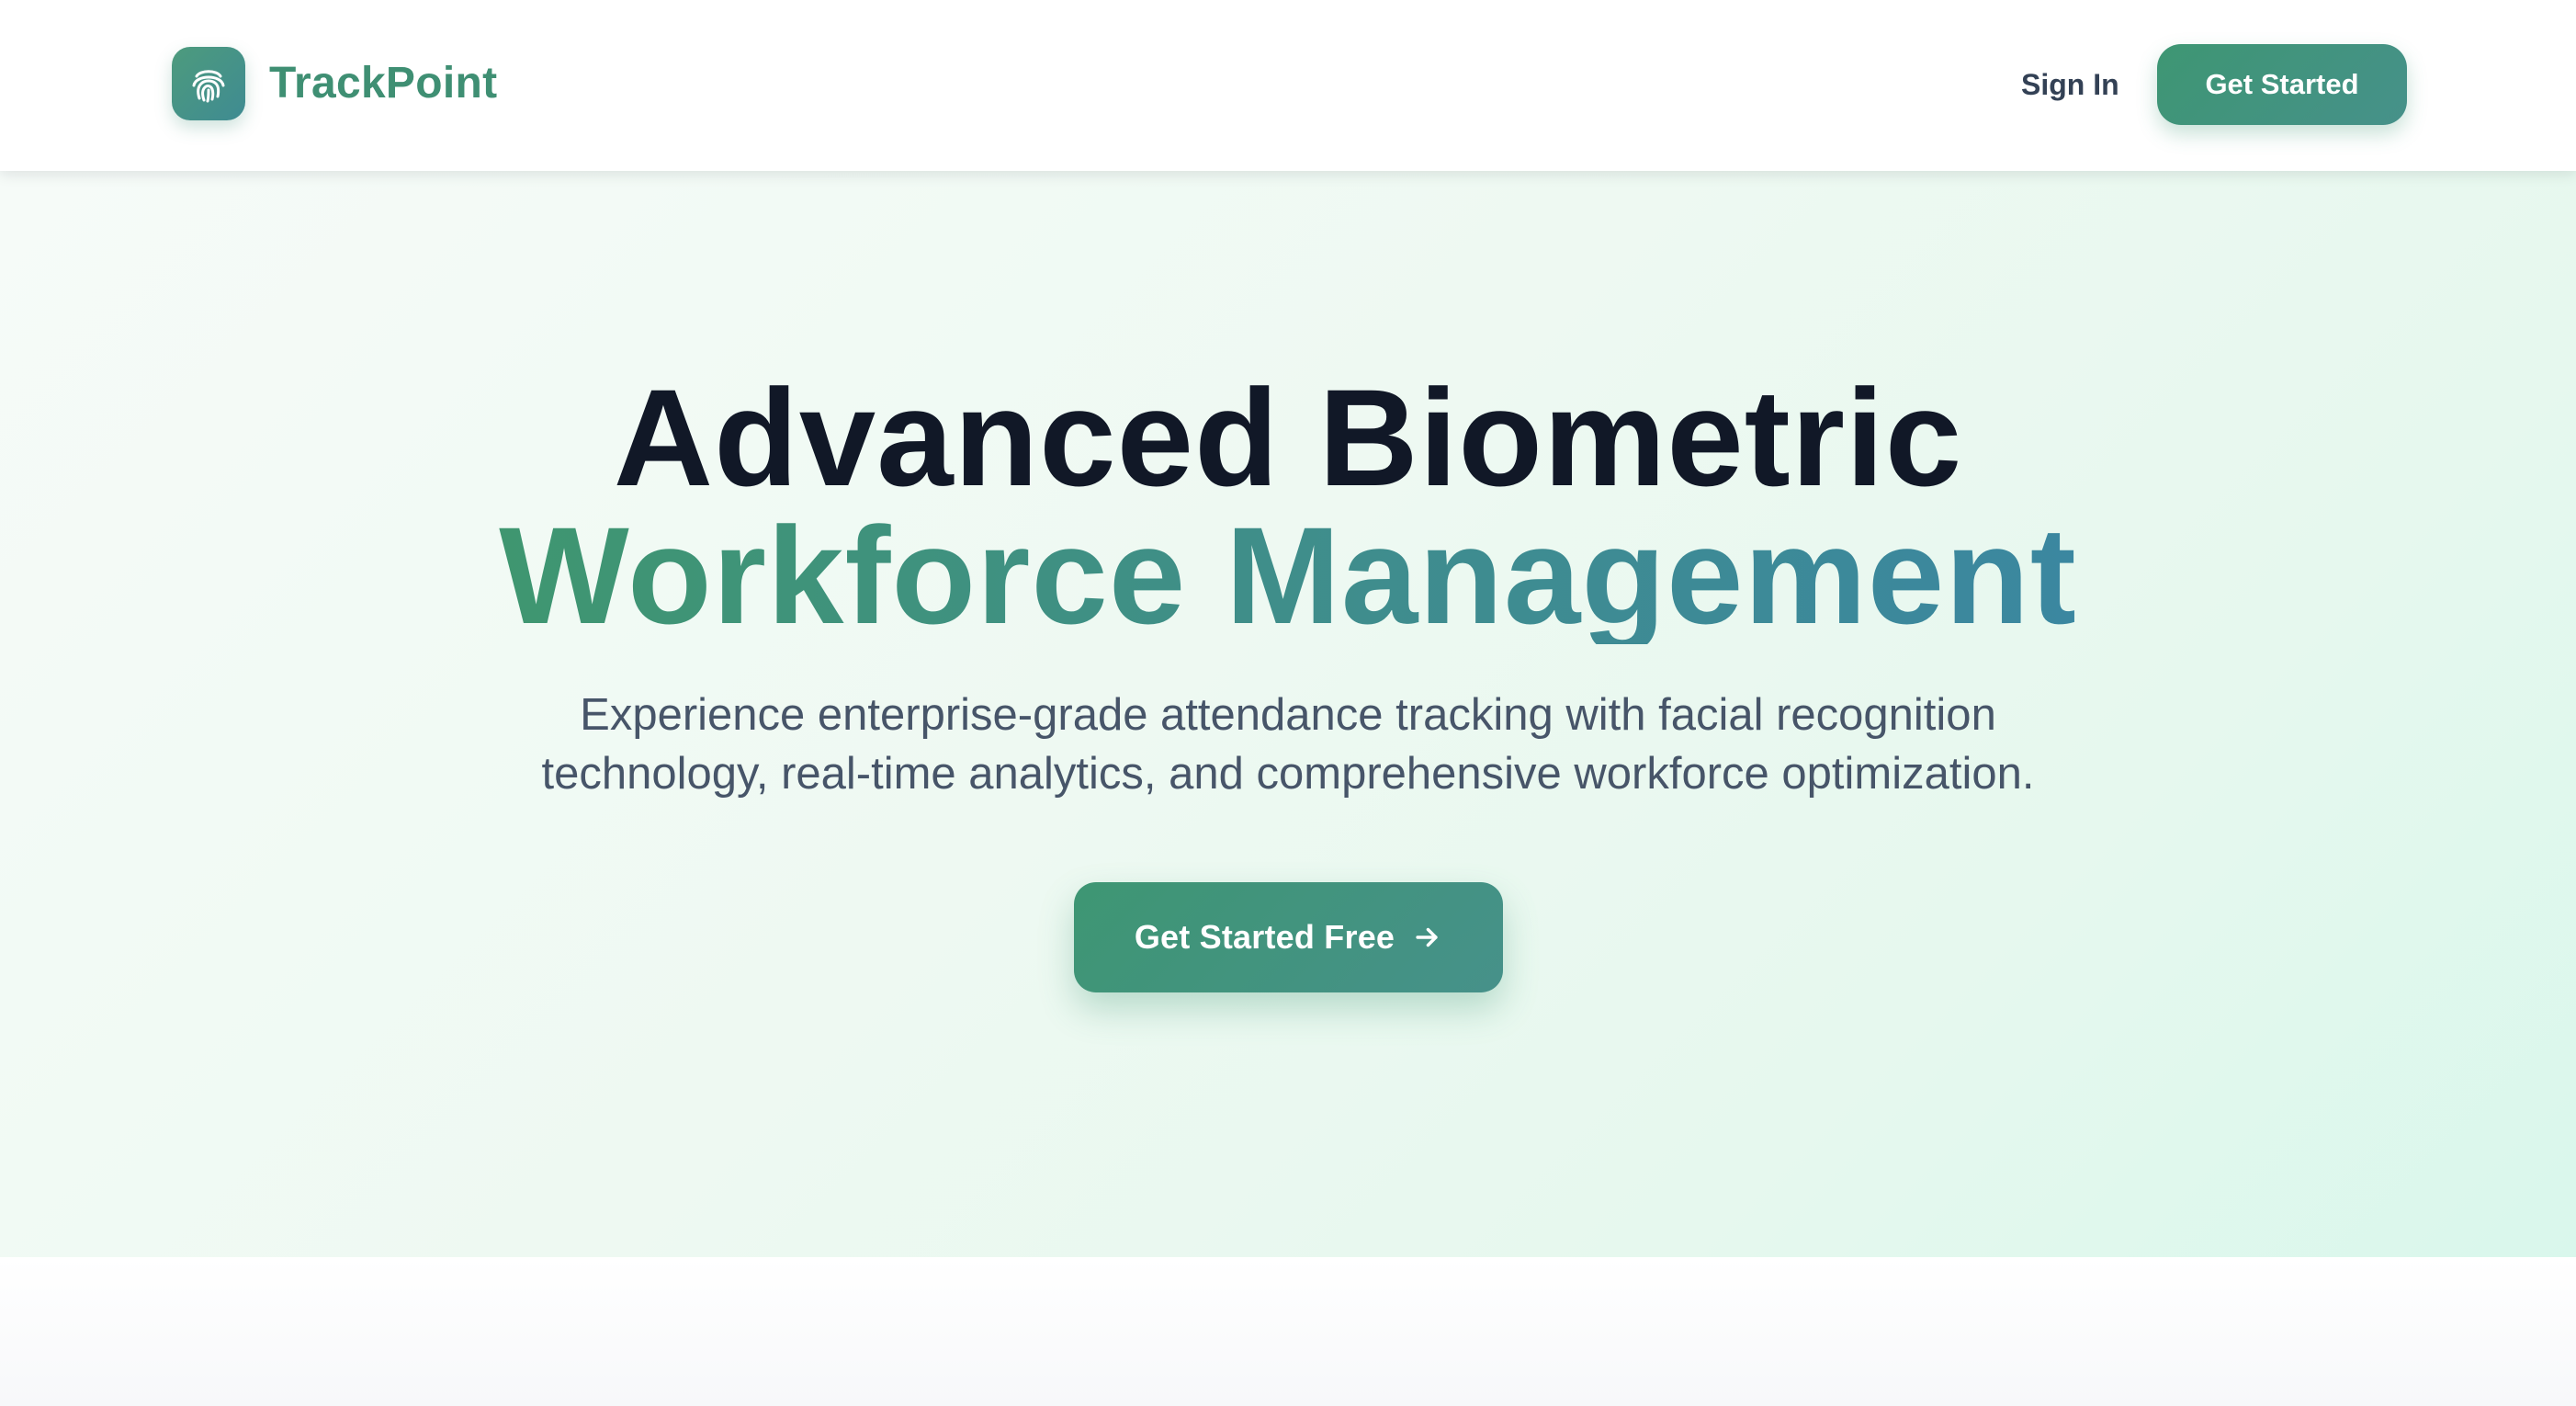  I want to click on hero-title-line-2: Workforce Management, so click(1288, 575).